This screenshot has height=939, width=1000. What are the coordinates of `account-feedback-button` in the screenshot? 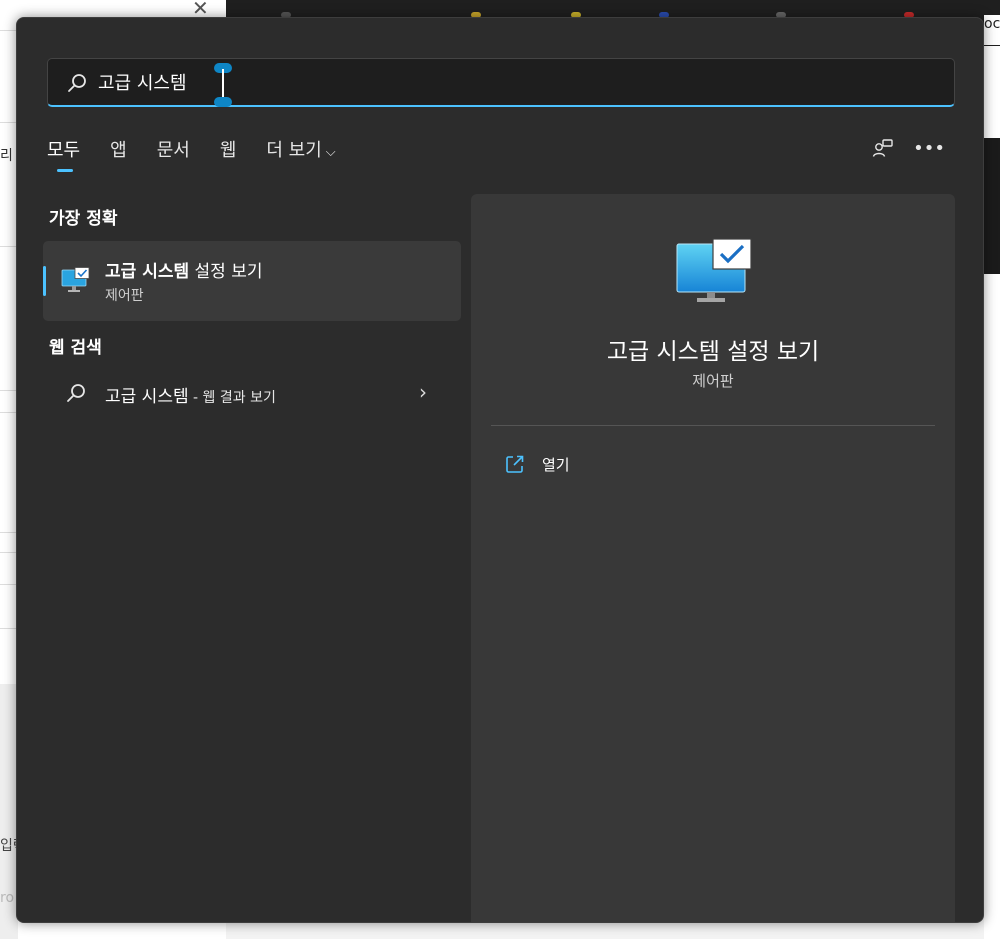 It's located at (883, 148).